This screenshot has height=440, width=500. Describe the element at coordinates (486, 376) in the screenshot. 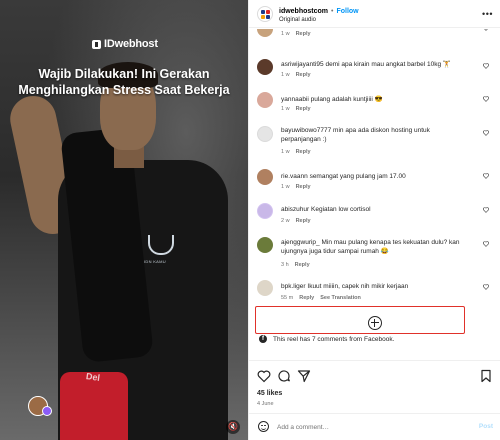

I see `save-bookmark-icon` at that location.